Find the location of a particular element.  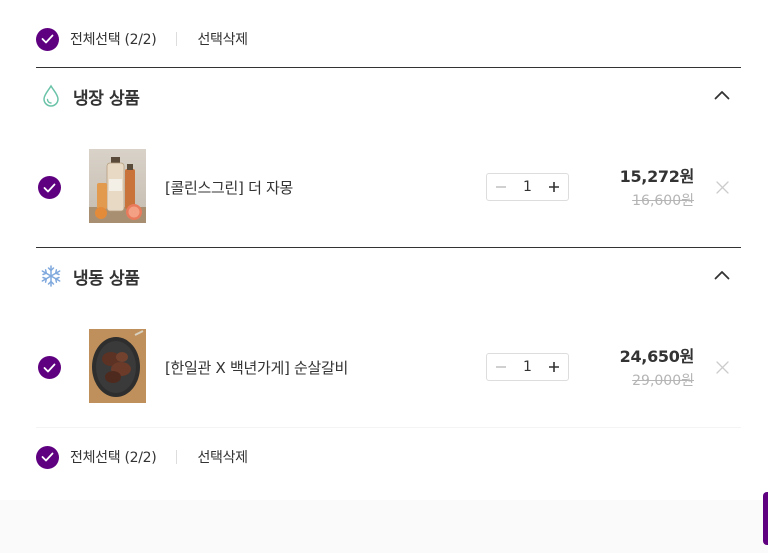

water-drop-icon is located at coordinates (51, 96).